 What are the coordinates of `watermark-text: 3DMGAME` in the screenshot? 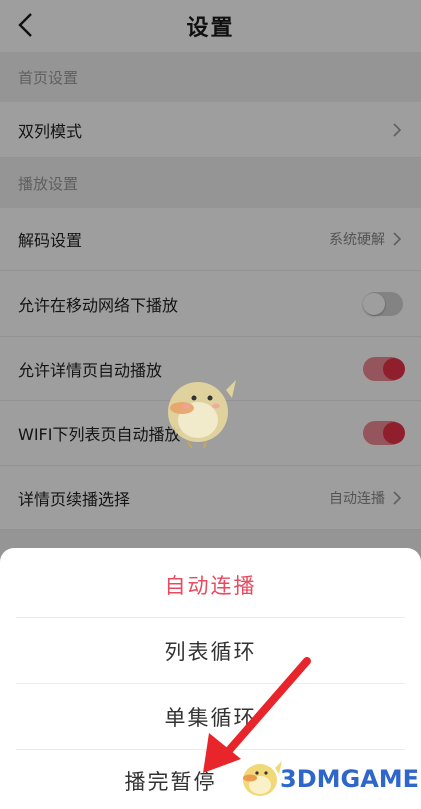 It's located at (350, 779).